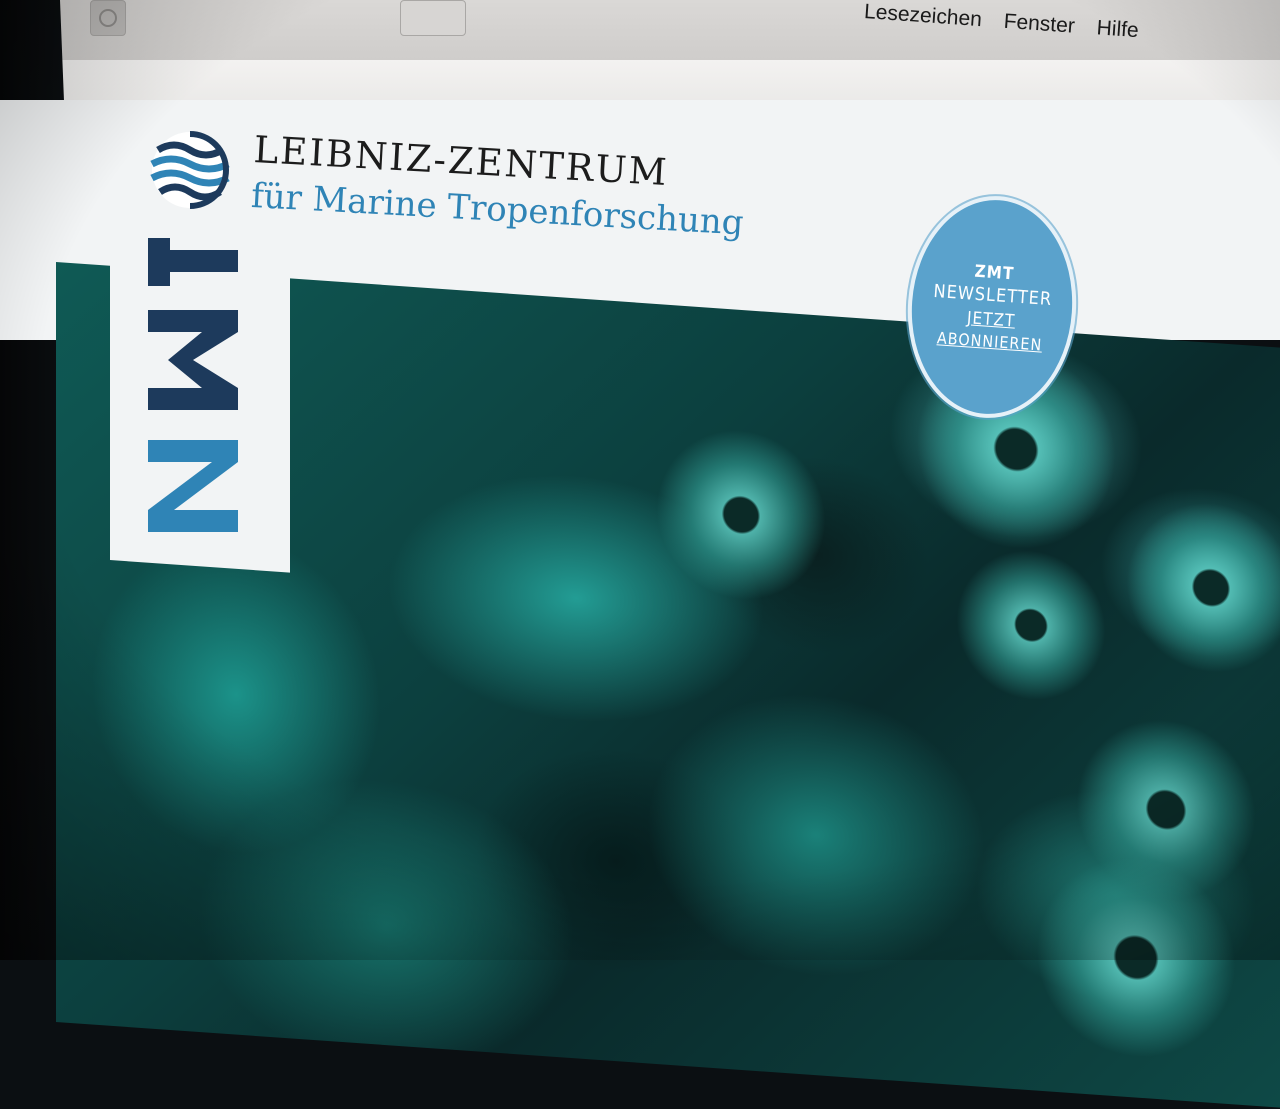  What do you see at coordinates (108, 18) in the screenshot?
I see `browser-extension-icon` at bounding box center [108, 18].